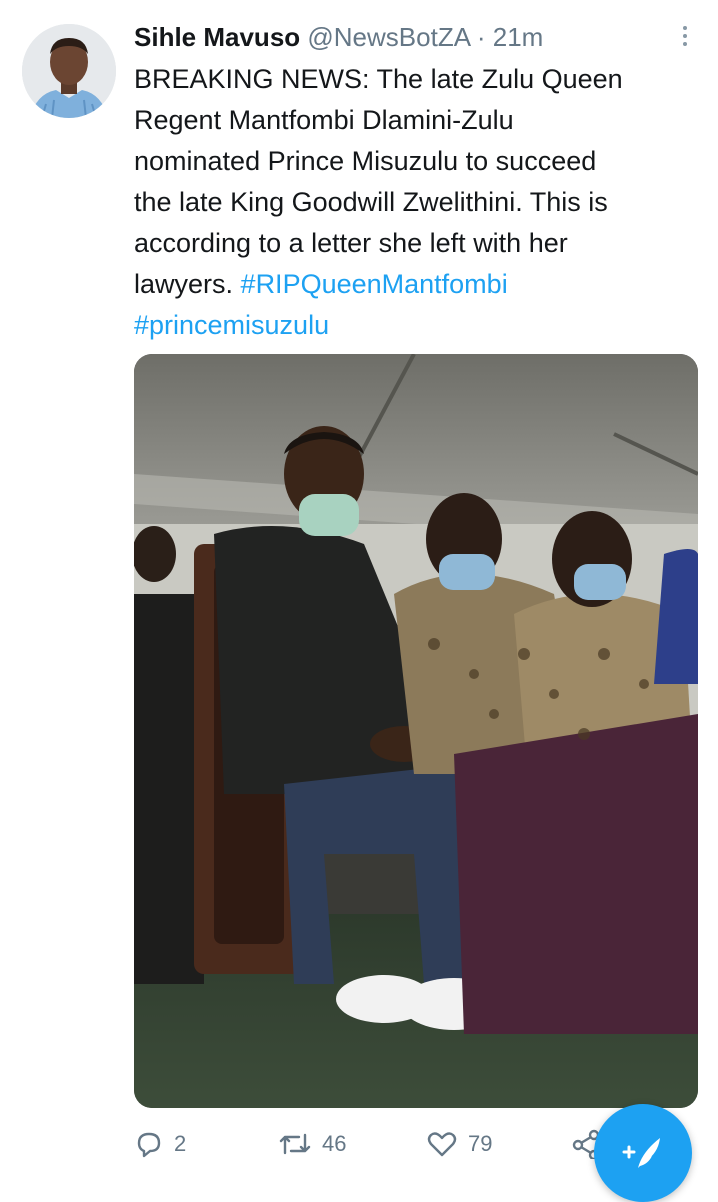  What do you see at coordinates (369, 1144) in the screenshot?
I see `tweet-actions: 2 46 79` at bounding box center [369, 1144].